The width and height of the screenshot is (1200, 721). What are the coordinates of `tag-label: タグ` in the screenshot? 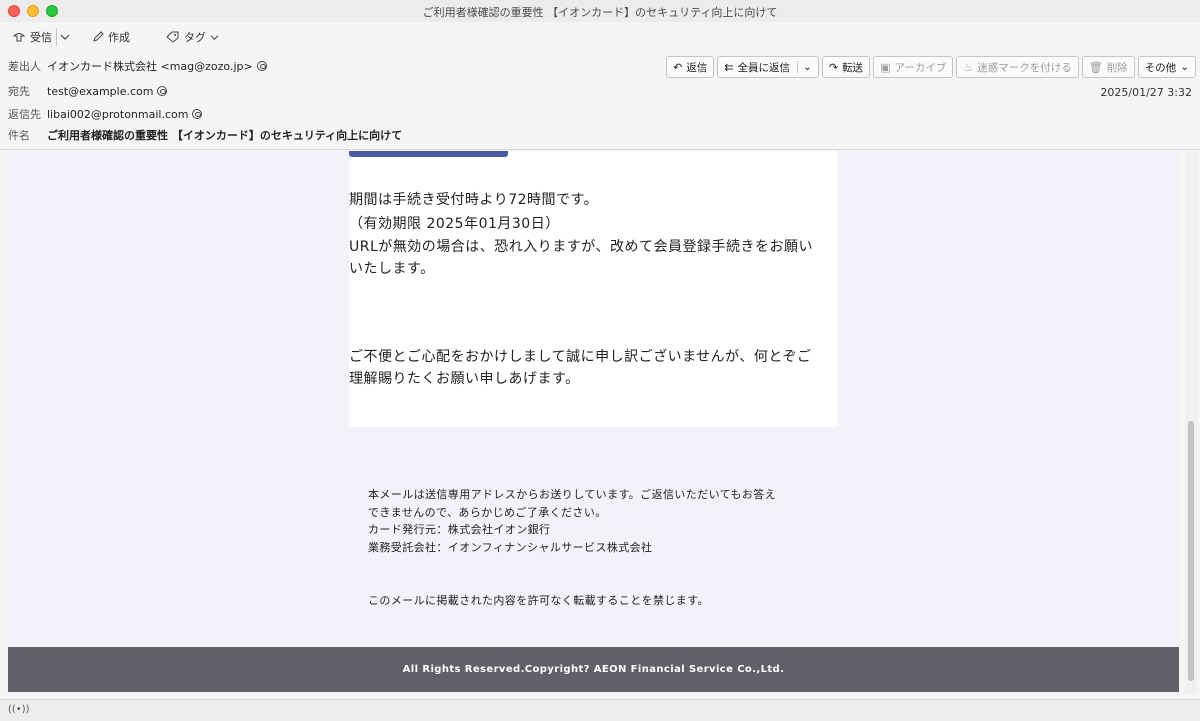 It's located at (195, 37).